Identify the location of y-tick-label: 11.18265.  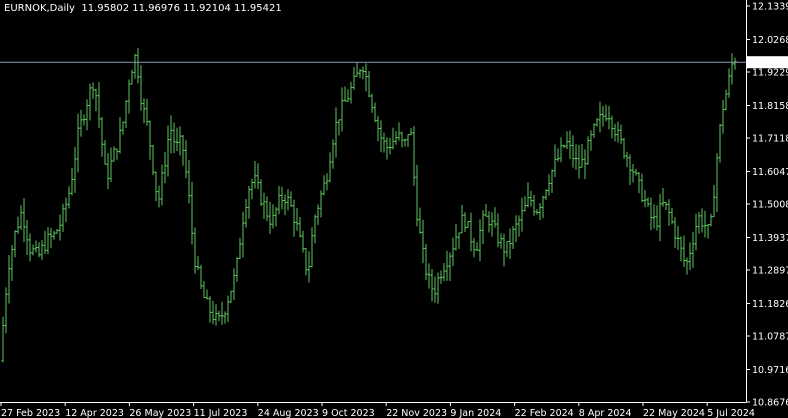
(770, 304).